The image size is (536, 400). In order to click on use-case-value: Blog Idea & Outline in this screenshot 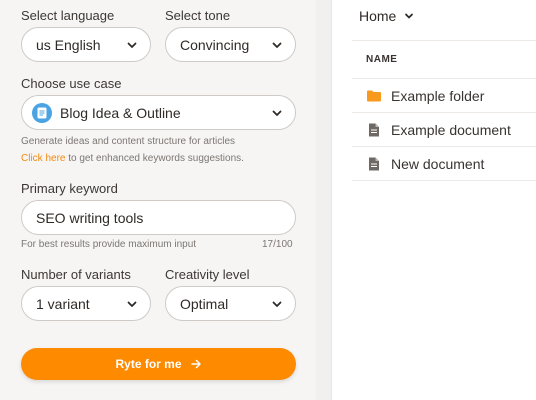, I will do `click(120, 112)`.